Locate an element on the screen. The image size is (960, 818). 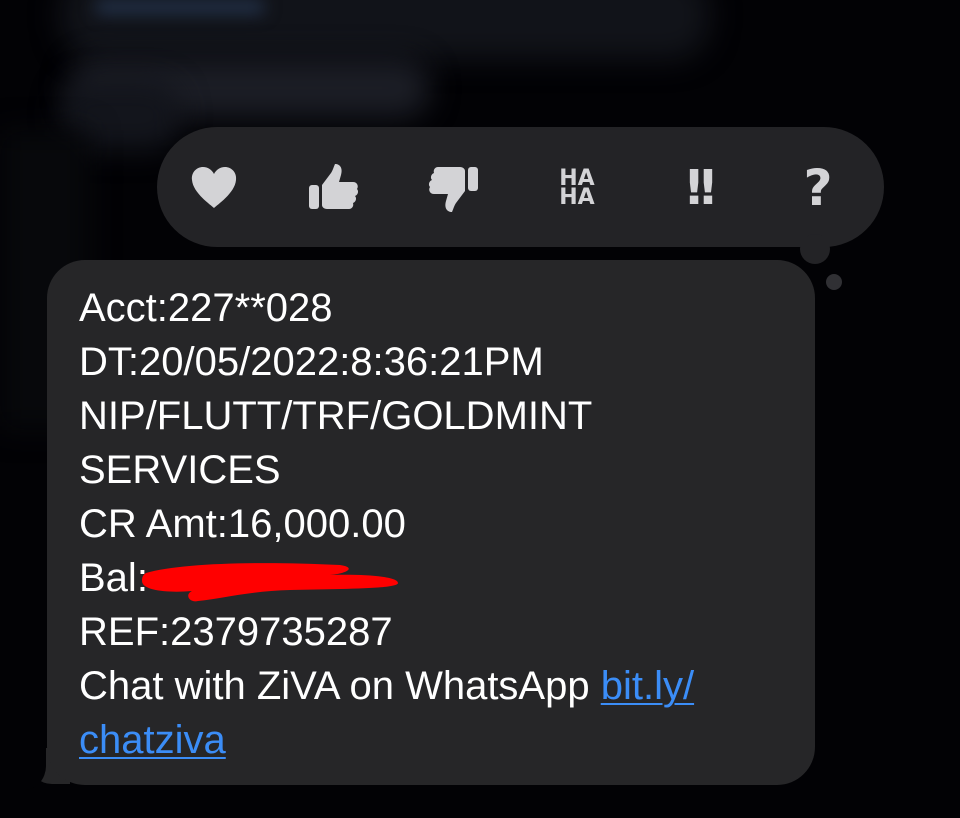
tapback-tail-dot-small is located at coordinates (834, 282).